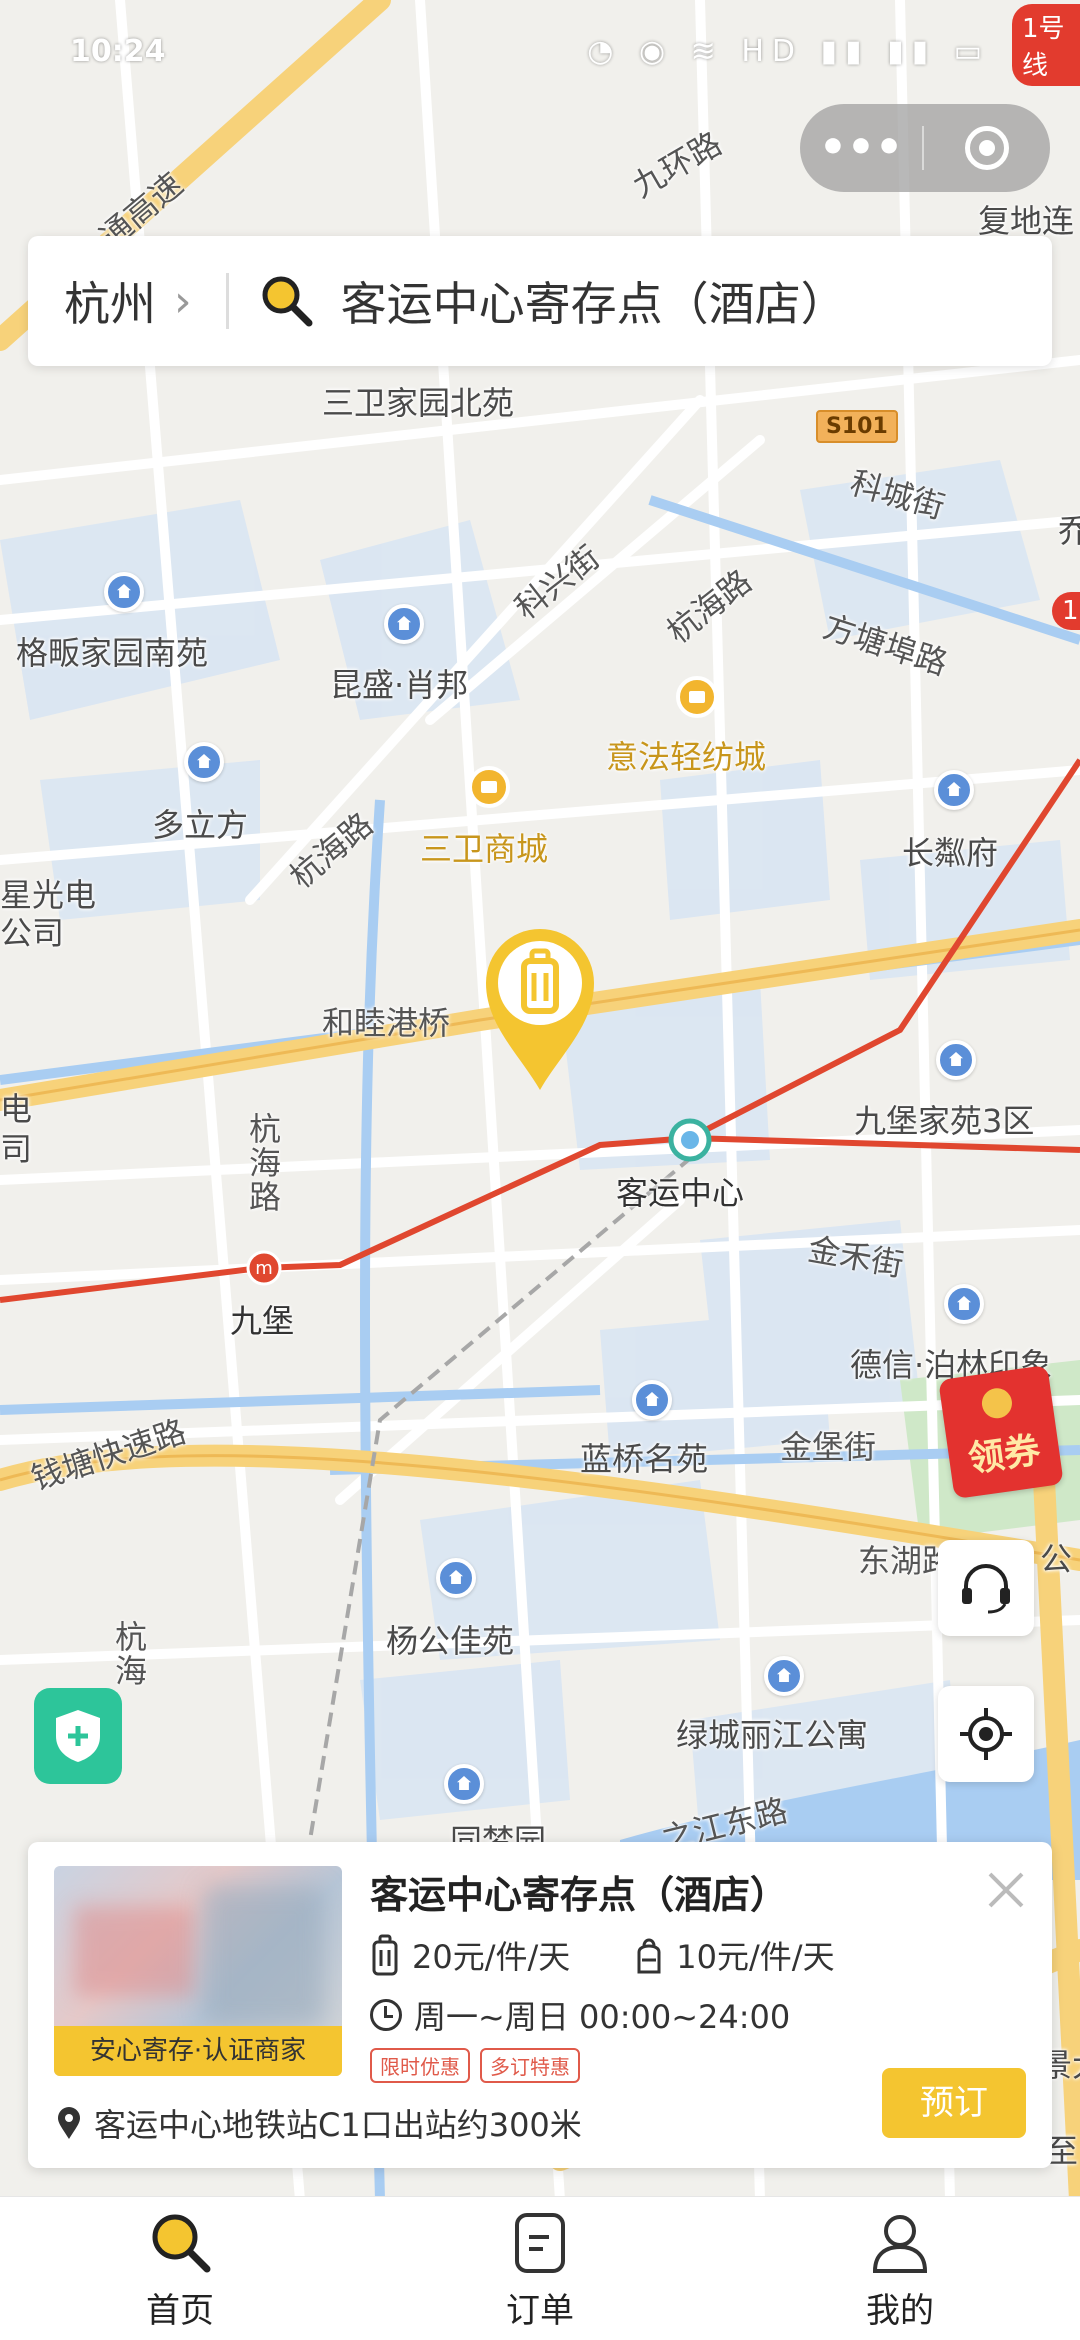 Image resolution: width=1080 pixels, height=2340 pixels. What do you see at coordinates (475, 2065) in the screenshot?
I see `promo-badges: 限时优惠 多订特惠` at bounding box center [475, 2065].